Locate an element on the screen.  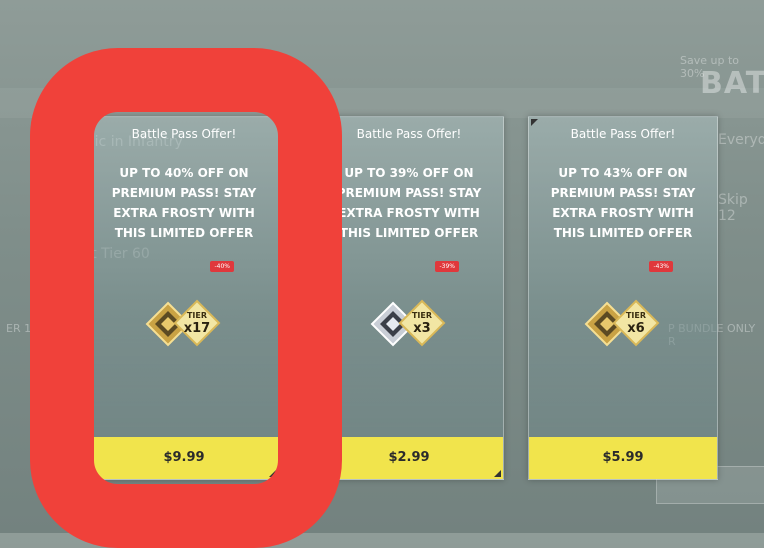
background-row-text: Everyd is located at coordinates (741, 140).